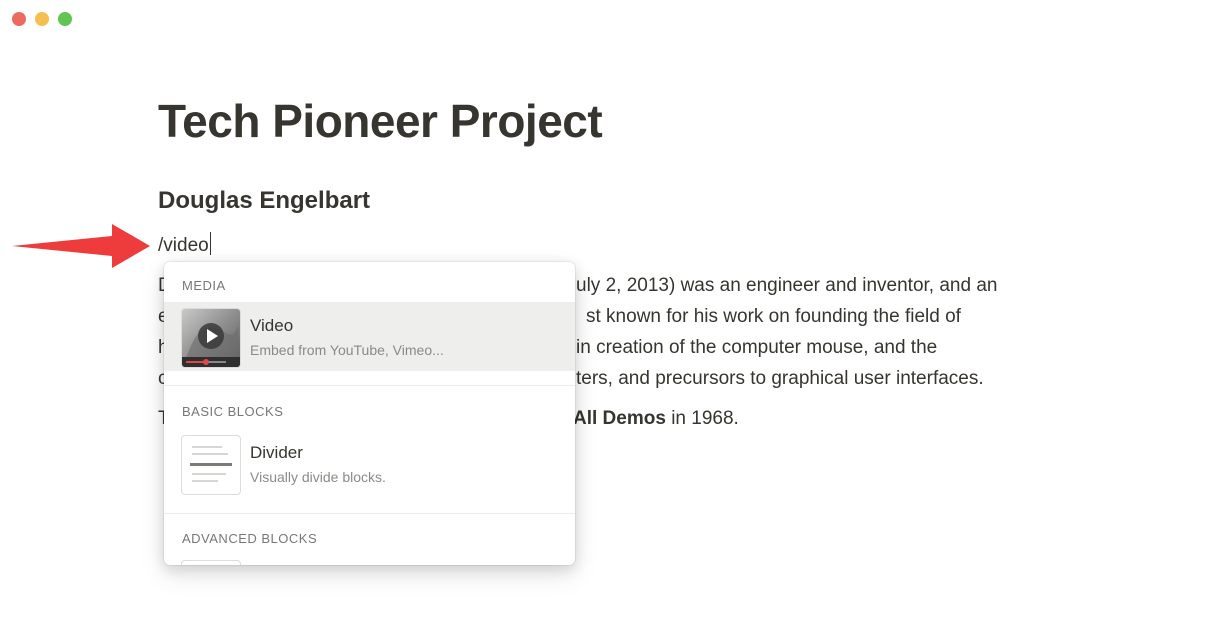 This screenshot has width=1206, height=638. I want to click on menu-section-label-advanced-blocks: ADVANCED BLOCKS, so click(250, 538).